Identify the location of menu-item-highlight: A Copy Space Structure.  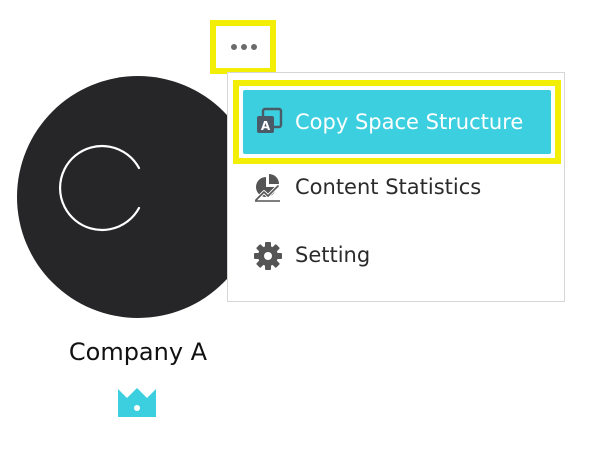
(397, 122).